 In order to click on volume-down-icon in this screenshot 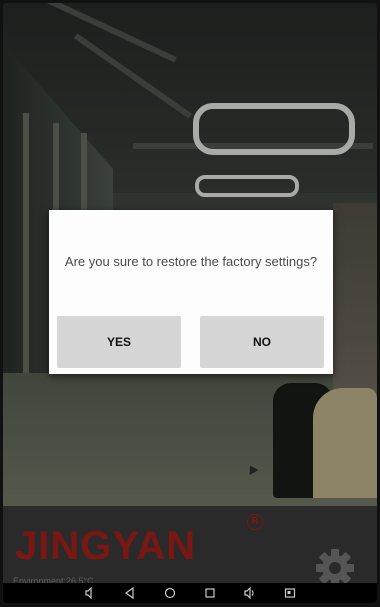, I will do `click(90, 593)`.